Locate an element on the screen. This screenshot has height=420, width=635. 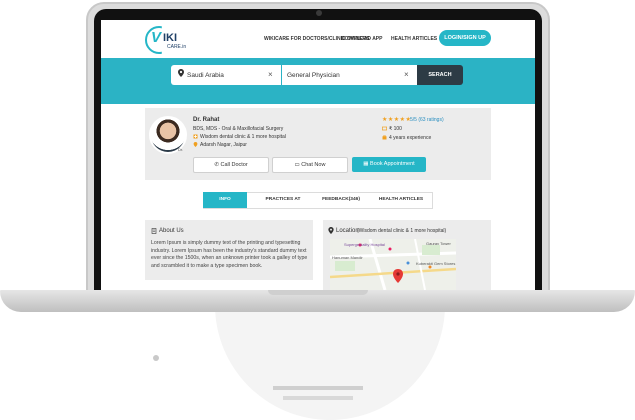
rating-stars: ★★★★★ is located at coordinates (397, 120).